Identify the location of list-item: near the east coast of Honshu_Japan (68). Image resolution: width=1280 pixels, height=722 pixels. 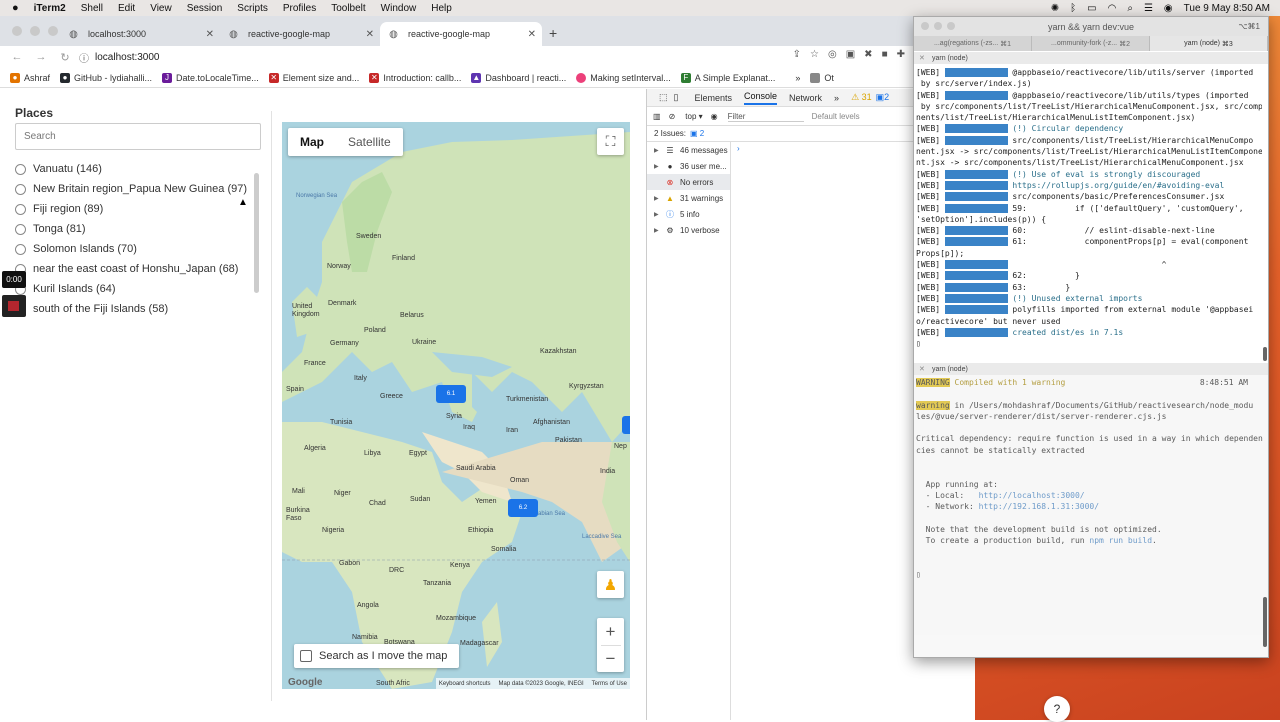
(135, 269).